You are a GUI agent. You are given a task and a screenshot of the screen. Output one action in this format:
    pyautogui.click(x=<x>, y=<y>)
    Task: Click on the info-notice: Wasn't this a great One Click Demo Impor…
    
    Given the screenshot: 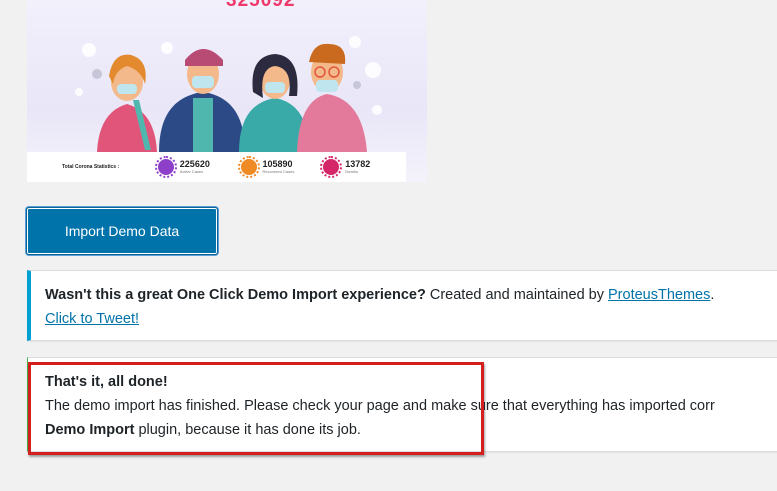 What is the action you would take?
    pyautogui.click(x=402, y=305)
    